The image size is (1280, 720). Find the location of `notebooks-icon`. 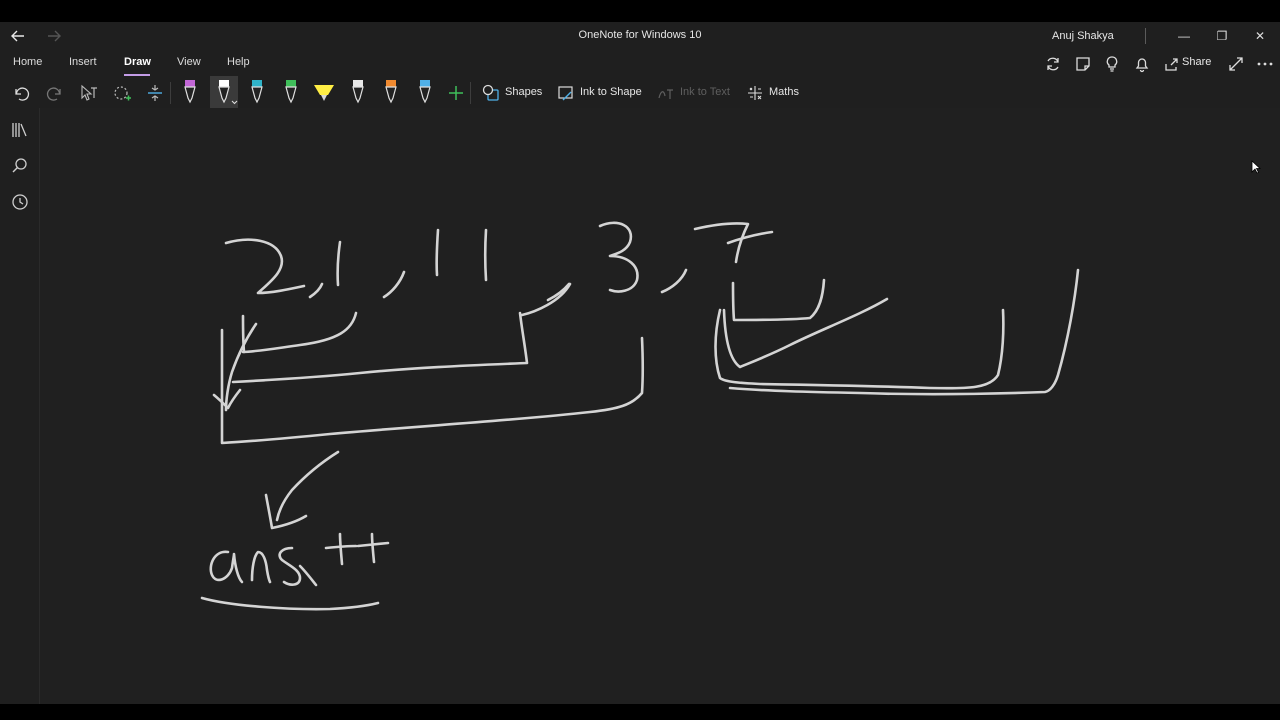

notebooks-icon is located at coordinates (19, 130).